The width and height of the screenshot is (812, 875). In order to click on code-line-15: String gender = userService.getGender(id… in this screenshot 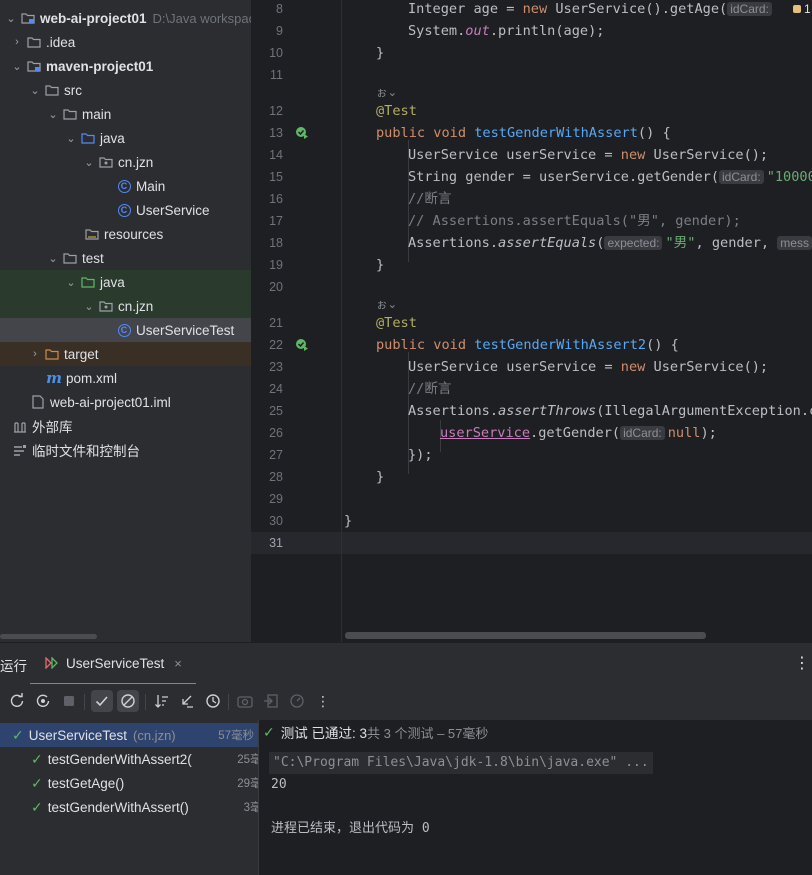, I will do `click(610, 177)`.